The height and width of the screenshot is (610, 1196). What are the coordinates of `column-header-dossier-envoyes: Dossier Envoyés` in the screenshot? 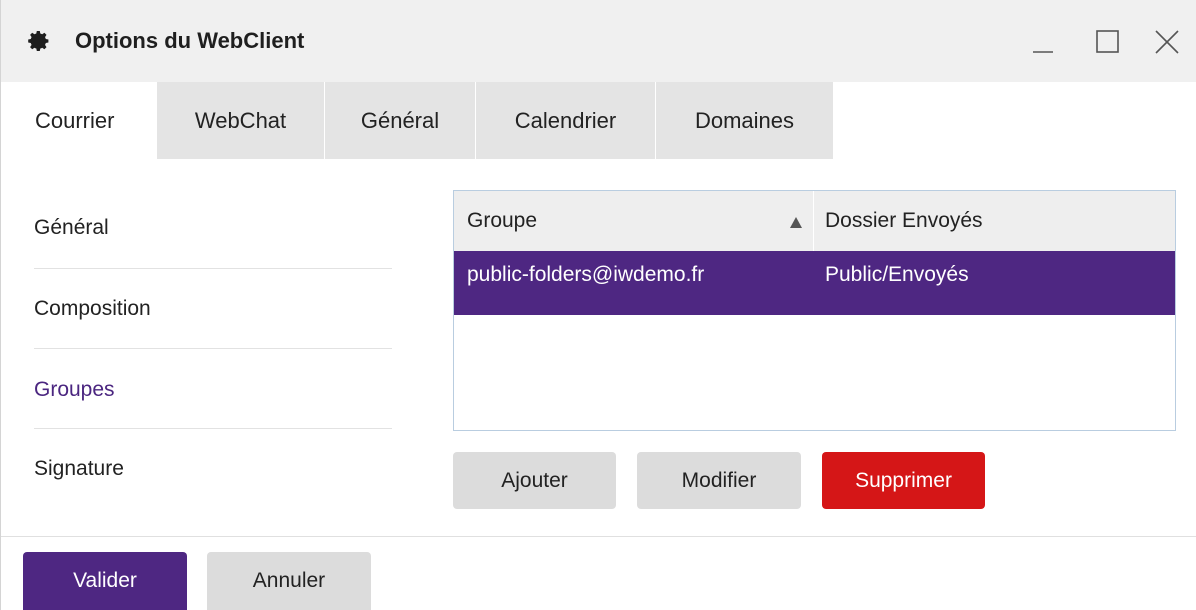 It's located at (995, 221).